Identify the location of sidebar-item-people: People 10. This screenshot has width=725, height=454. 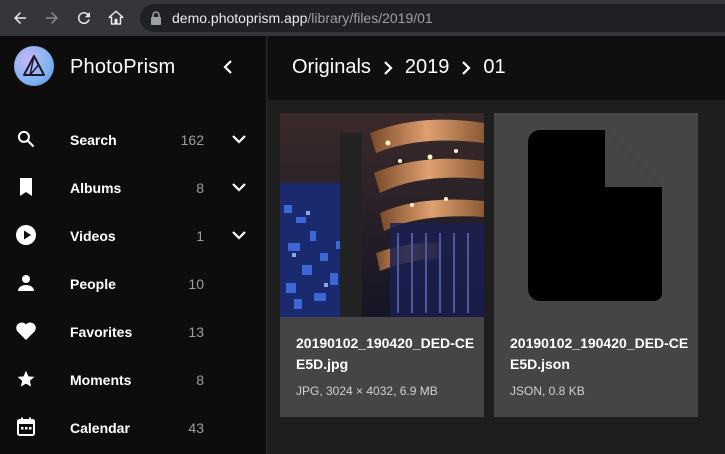
(133, 284).